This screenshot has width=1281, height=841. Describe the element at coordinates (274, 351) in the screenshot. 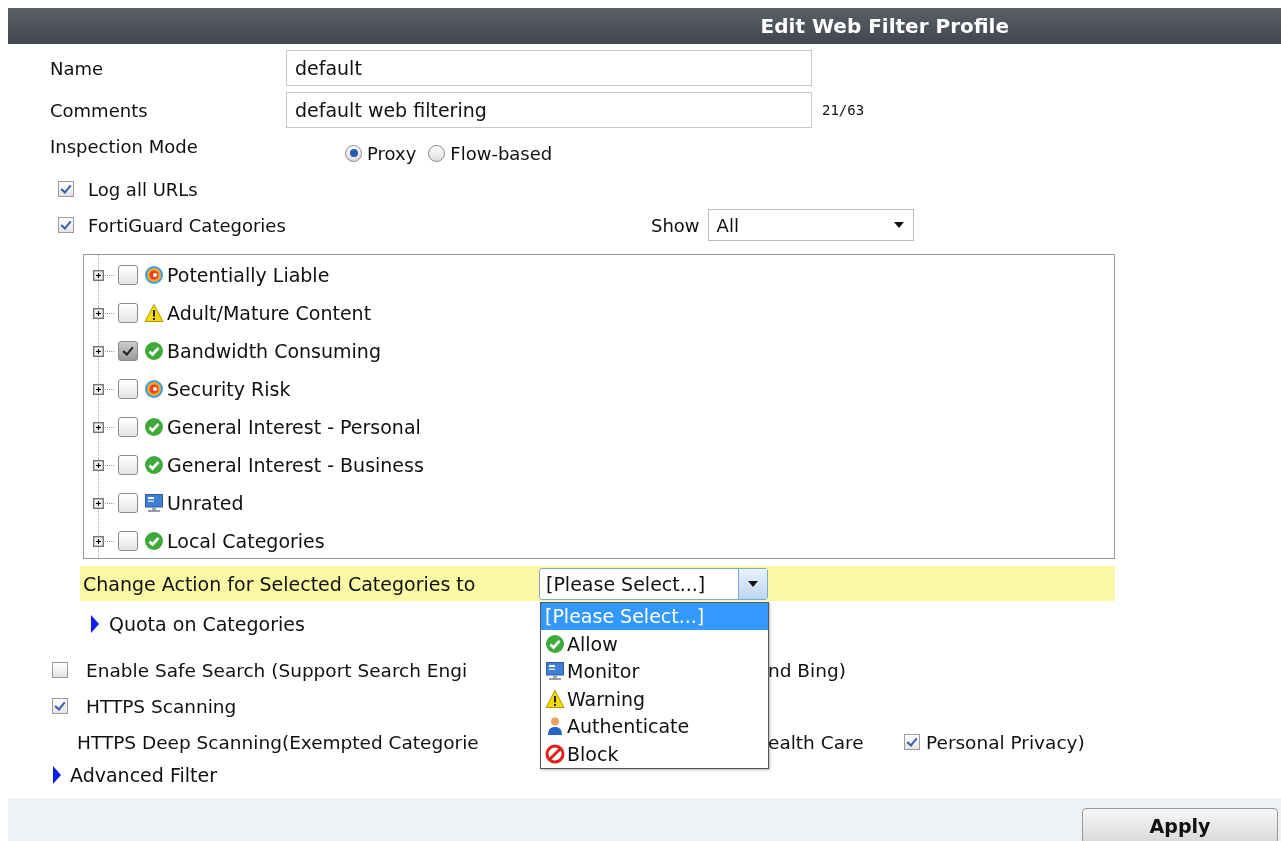

I see `tree-item: Bandwidth Consuming` at that location.